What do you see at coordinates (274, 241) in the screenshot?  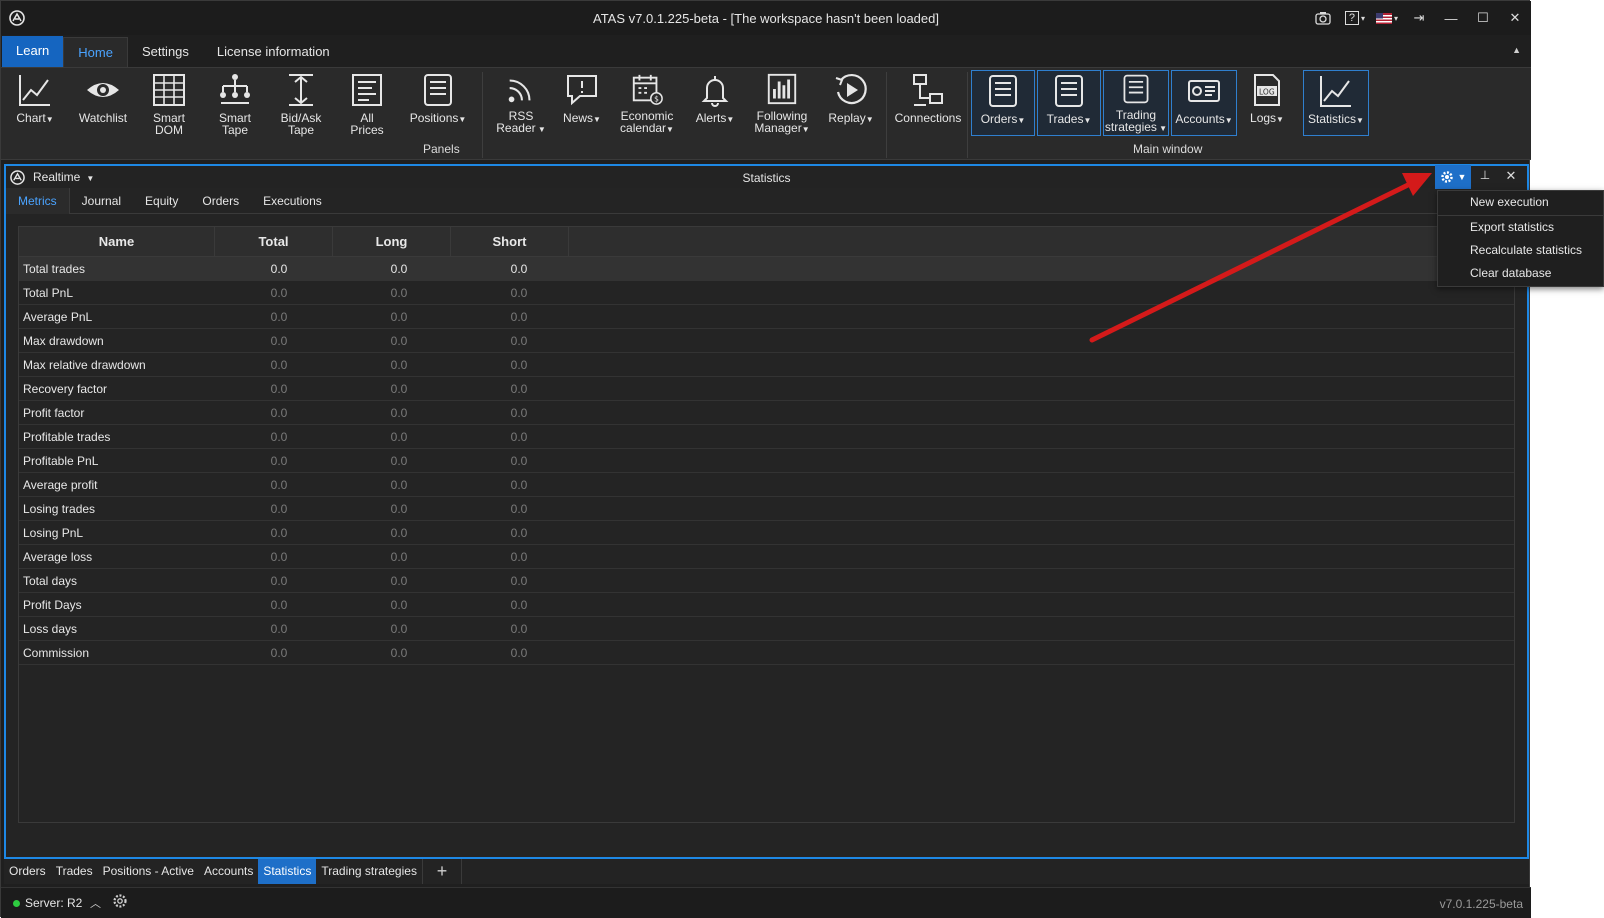 I see `column-header-total: Total` at bounding box center [274, 241].